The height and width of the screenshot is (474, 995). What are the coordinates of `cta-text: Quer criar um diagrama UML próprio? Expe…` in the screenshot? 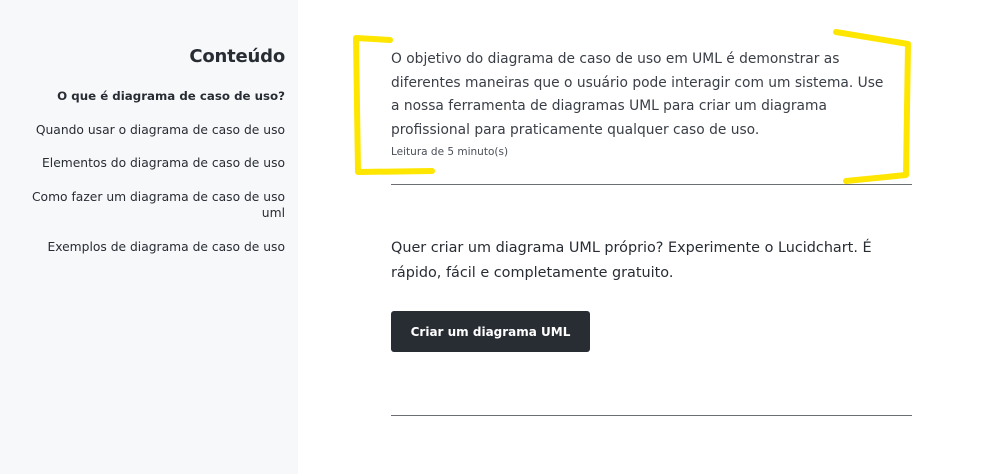 It's located at (631, 260).